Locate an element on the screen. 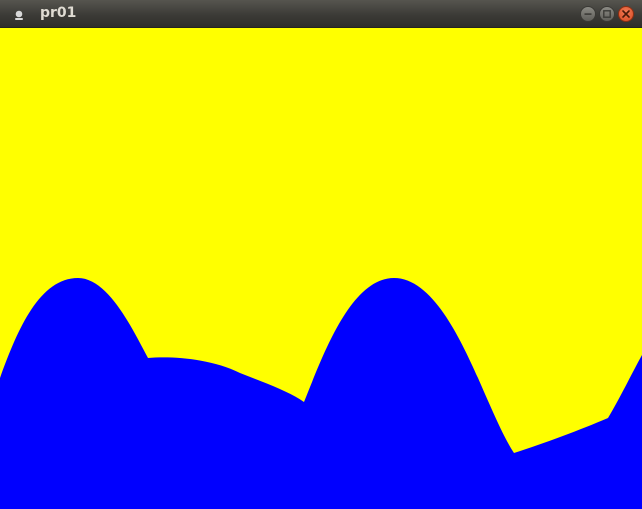  minimize-icon is located at coordinates (588, 14).